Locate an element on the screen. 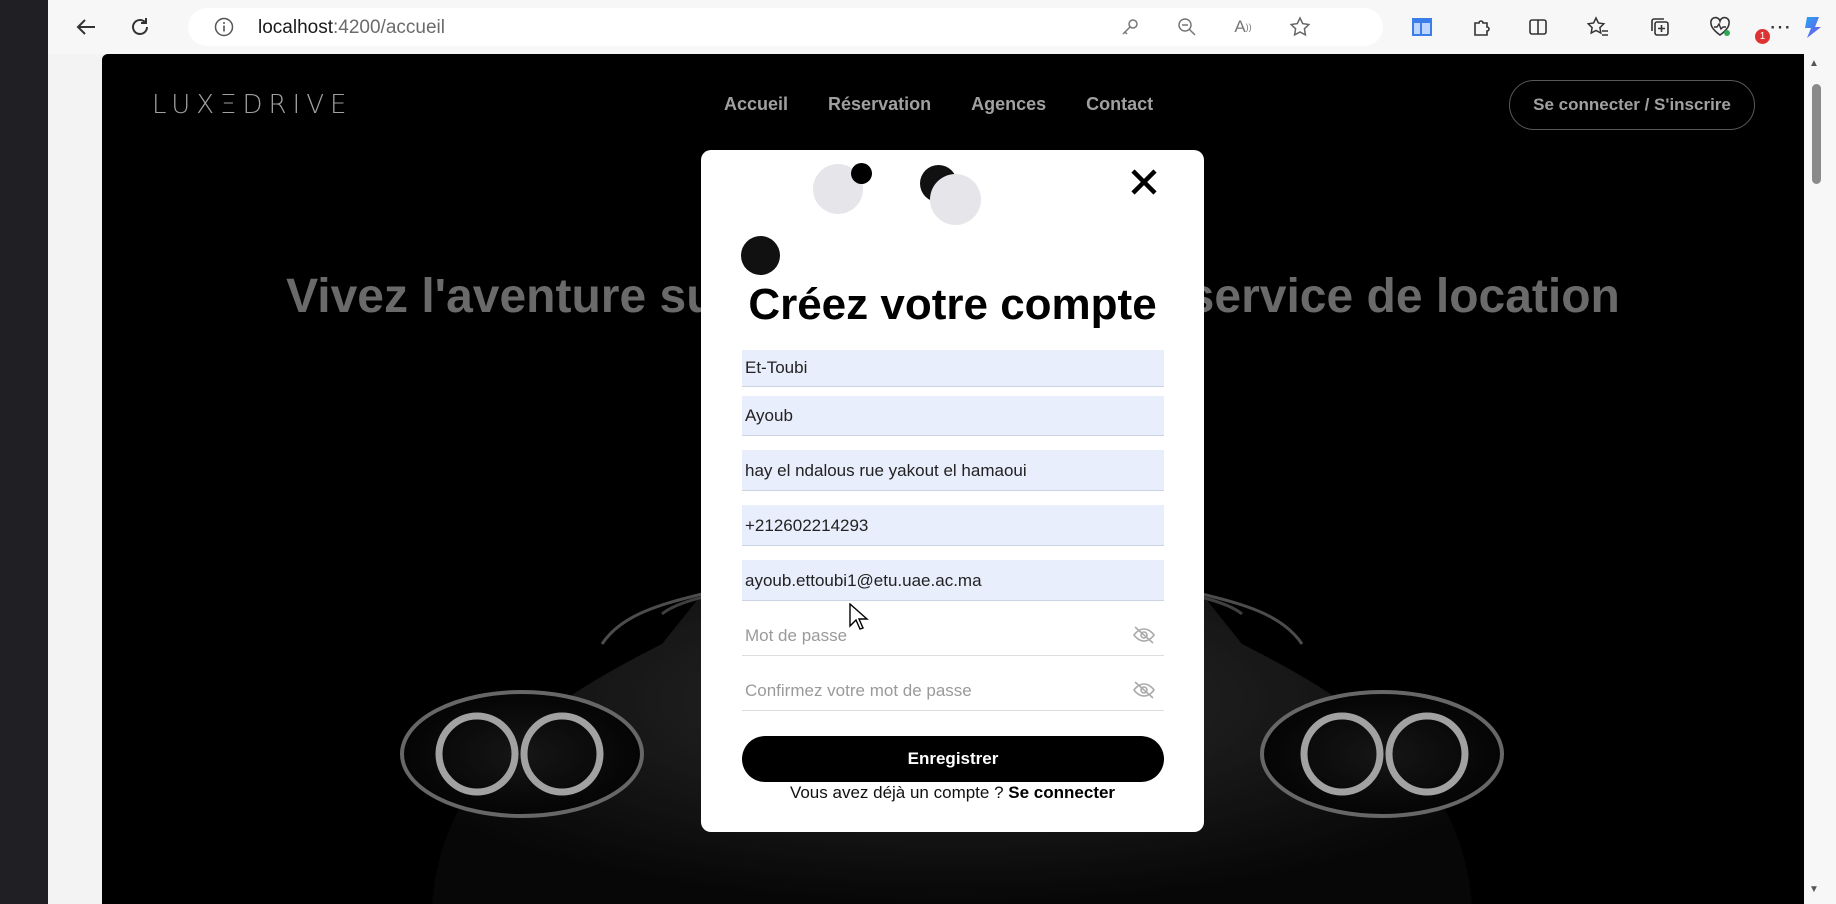  layout-icon is located at coordinates (1422, 27).